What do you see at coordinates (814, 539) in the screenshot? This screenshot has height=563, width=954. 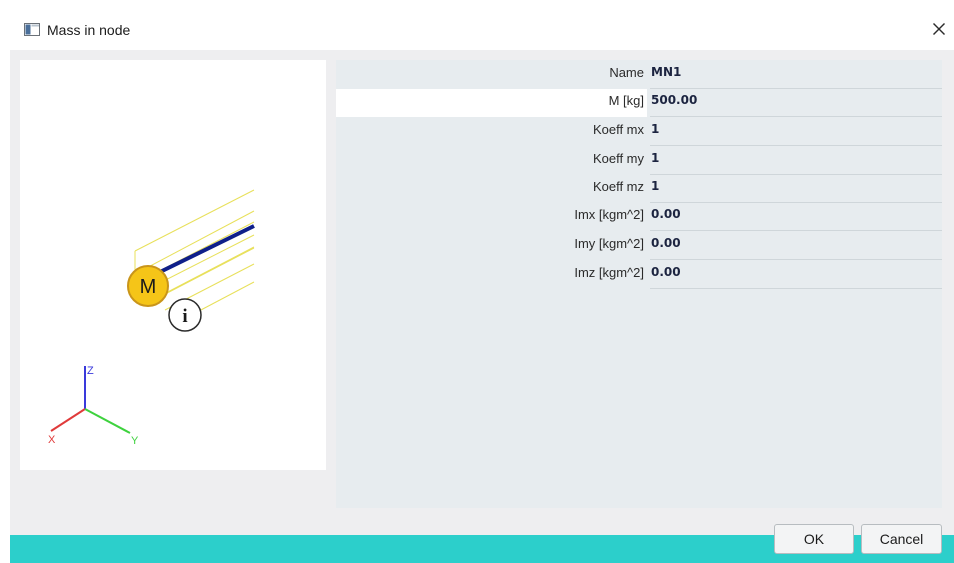 I see `ok-button: OK` at bounding box center [814, 539].